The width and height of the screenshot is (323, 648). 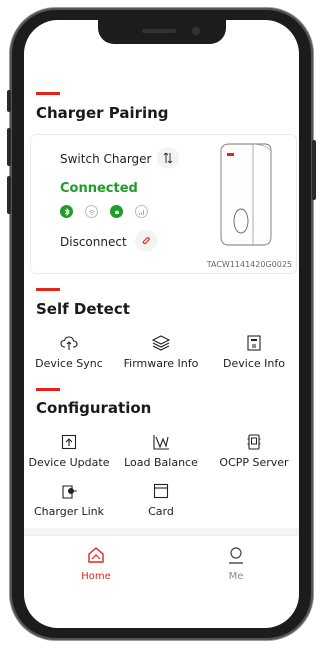 I want to click on user-icon, so click(x=236, y=555).